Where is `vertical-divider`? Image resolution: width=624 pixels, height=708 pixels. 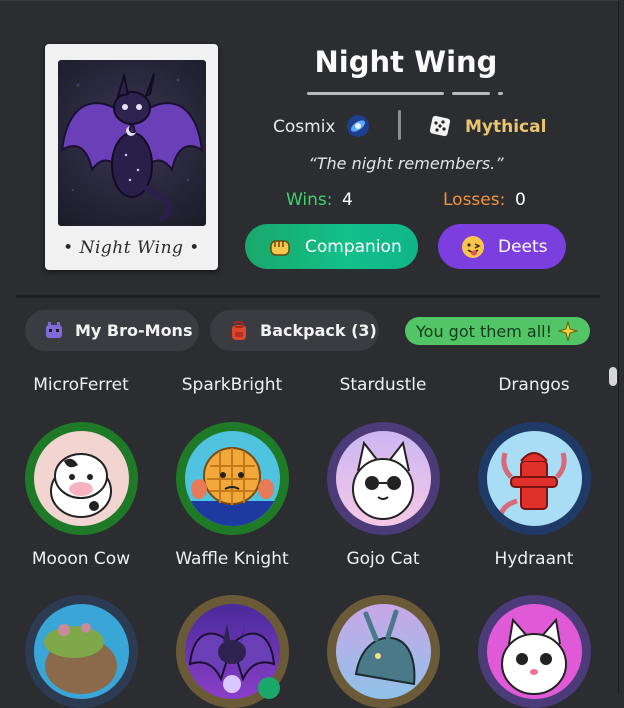
vertical-divider is located at coordinates (399, 125).